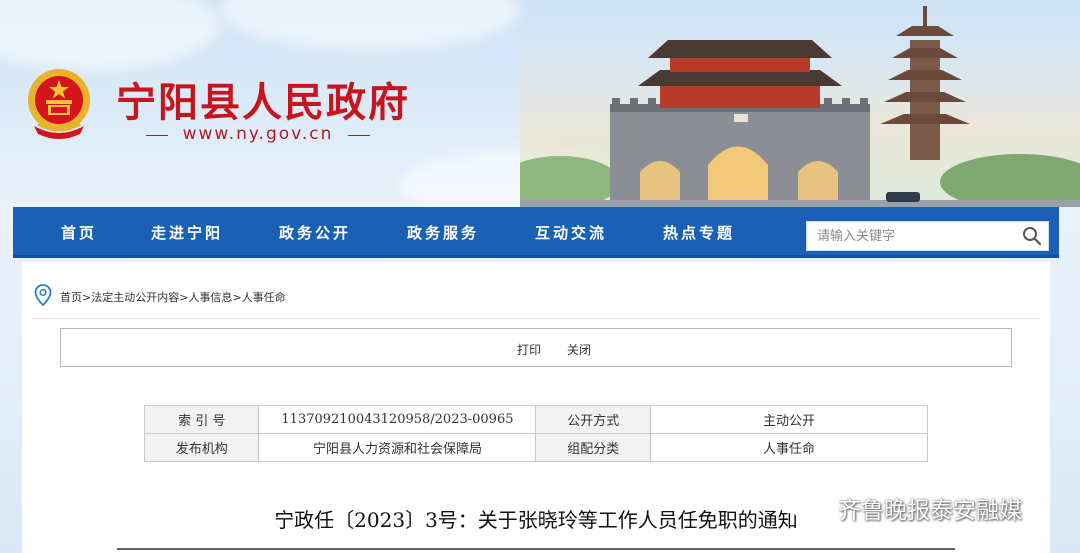  I want to click on location-pin-icon, so click(43, 295).